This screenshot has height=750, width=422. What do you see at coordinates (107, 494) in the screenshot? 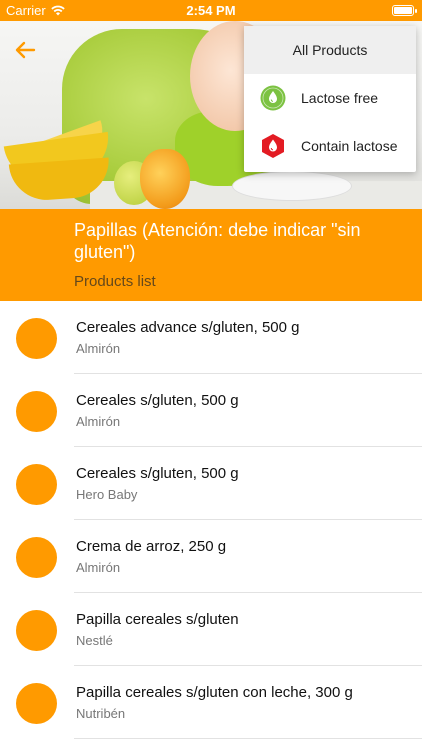
I see `product-brand: Hero Baby` at bounding box center [107, 494].